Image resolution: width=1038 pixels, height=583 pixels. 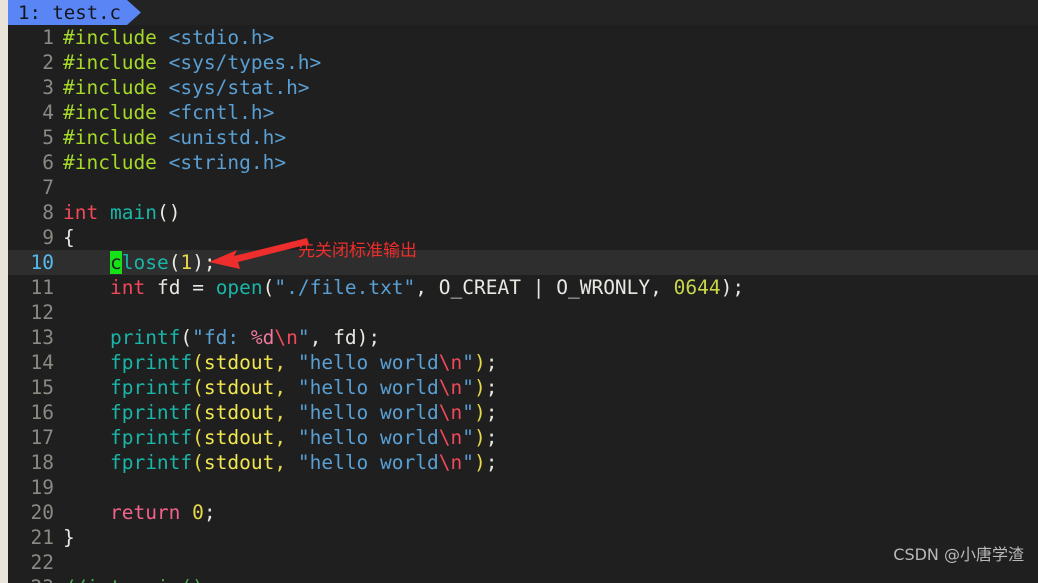 I want to click on line-content: #include <unistd.h>, so click(x=175, y=137).